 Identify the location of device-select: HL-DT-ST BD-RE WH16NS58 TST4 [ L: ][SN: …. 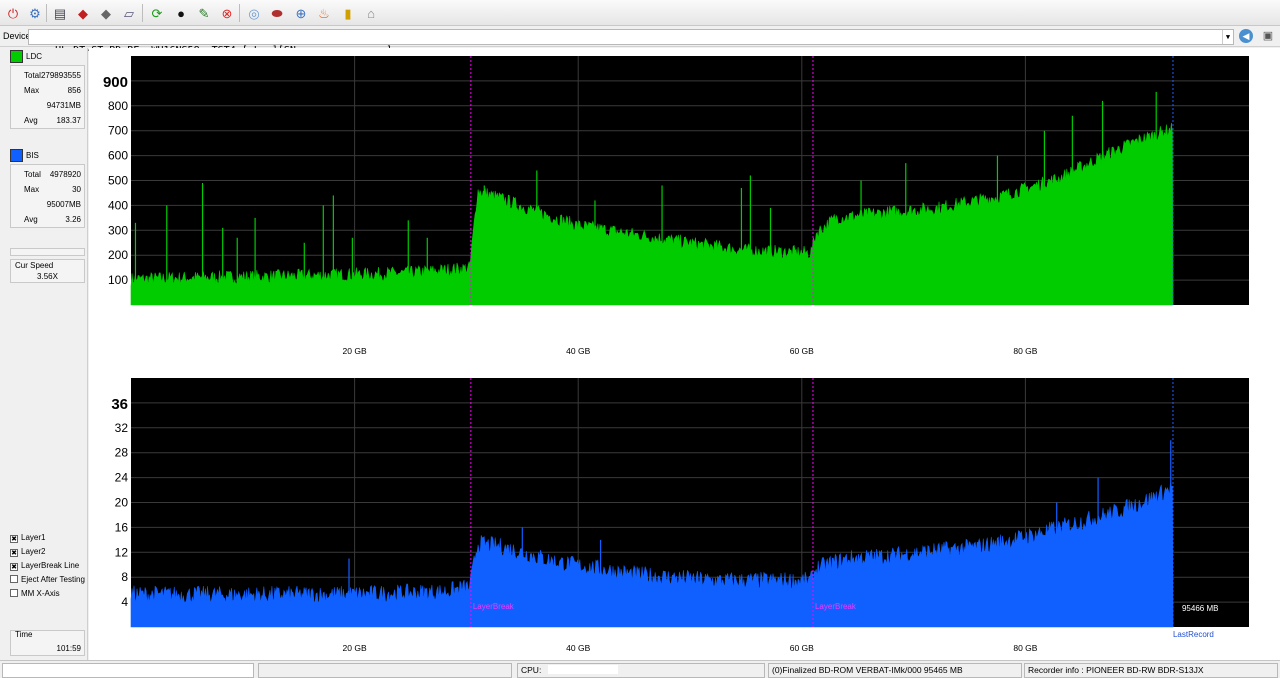
(631, 42).